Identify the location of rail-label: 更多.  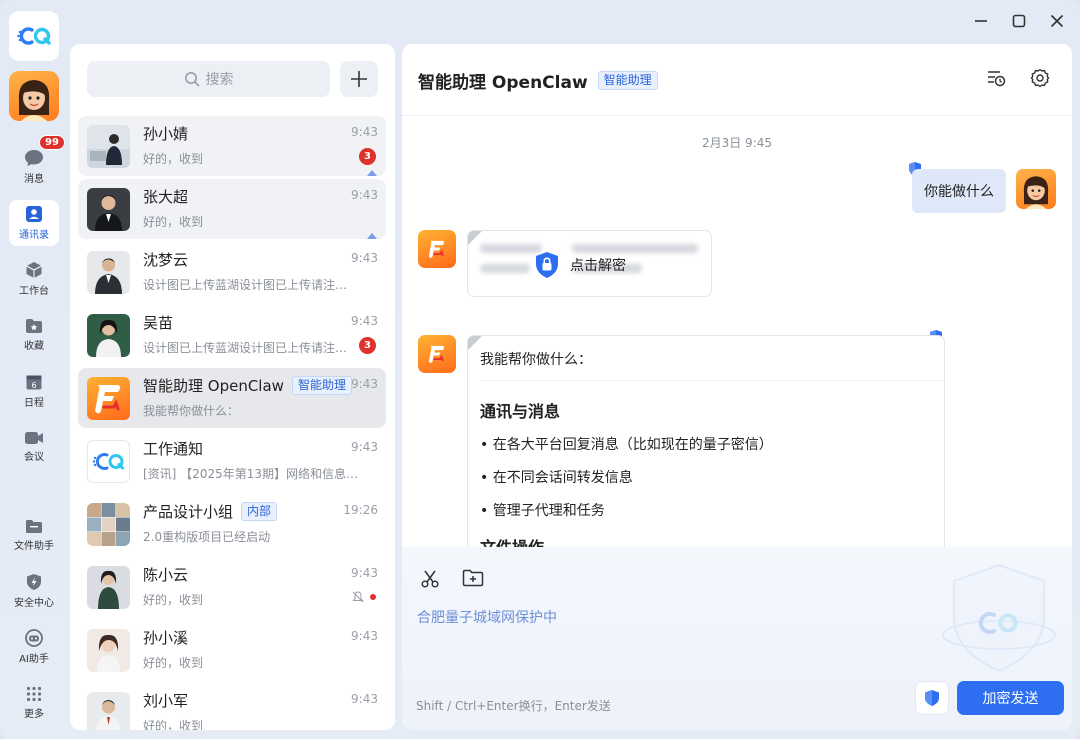
(34, 714).